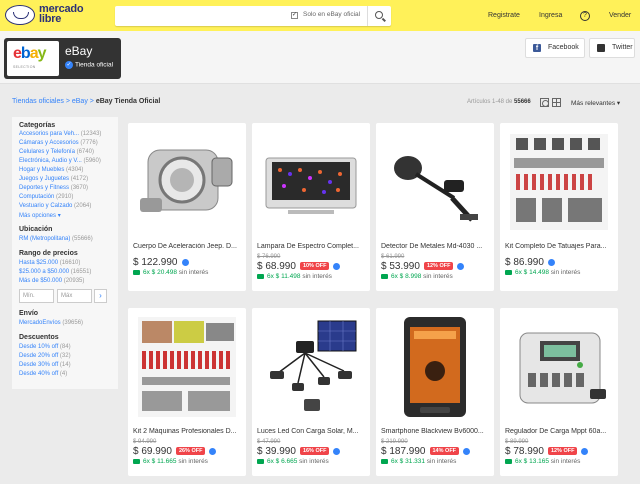 This screenshot has width=640, height=484. What do you see at coordinates (559, 367) in the screenshot?
I see `charge-controller-image` at bounding box center [559, 367].